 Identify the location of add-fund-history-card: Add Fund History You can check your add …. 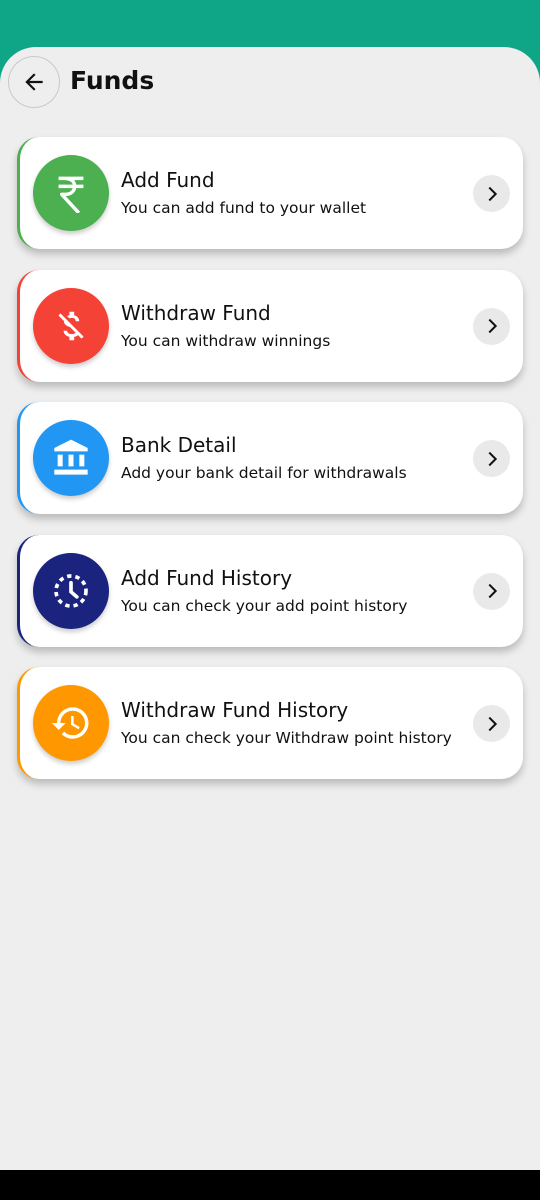
(270, 590).